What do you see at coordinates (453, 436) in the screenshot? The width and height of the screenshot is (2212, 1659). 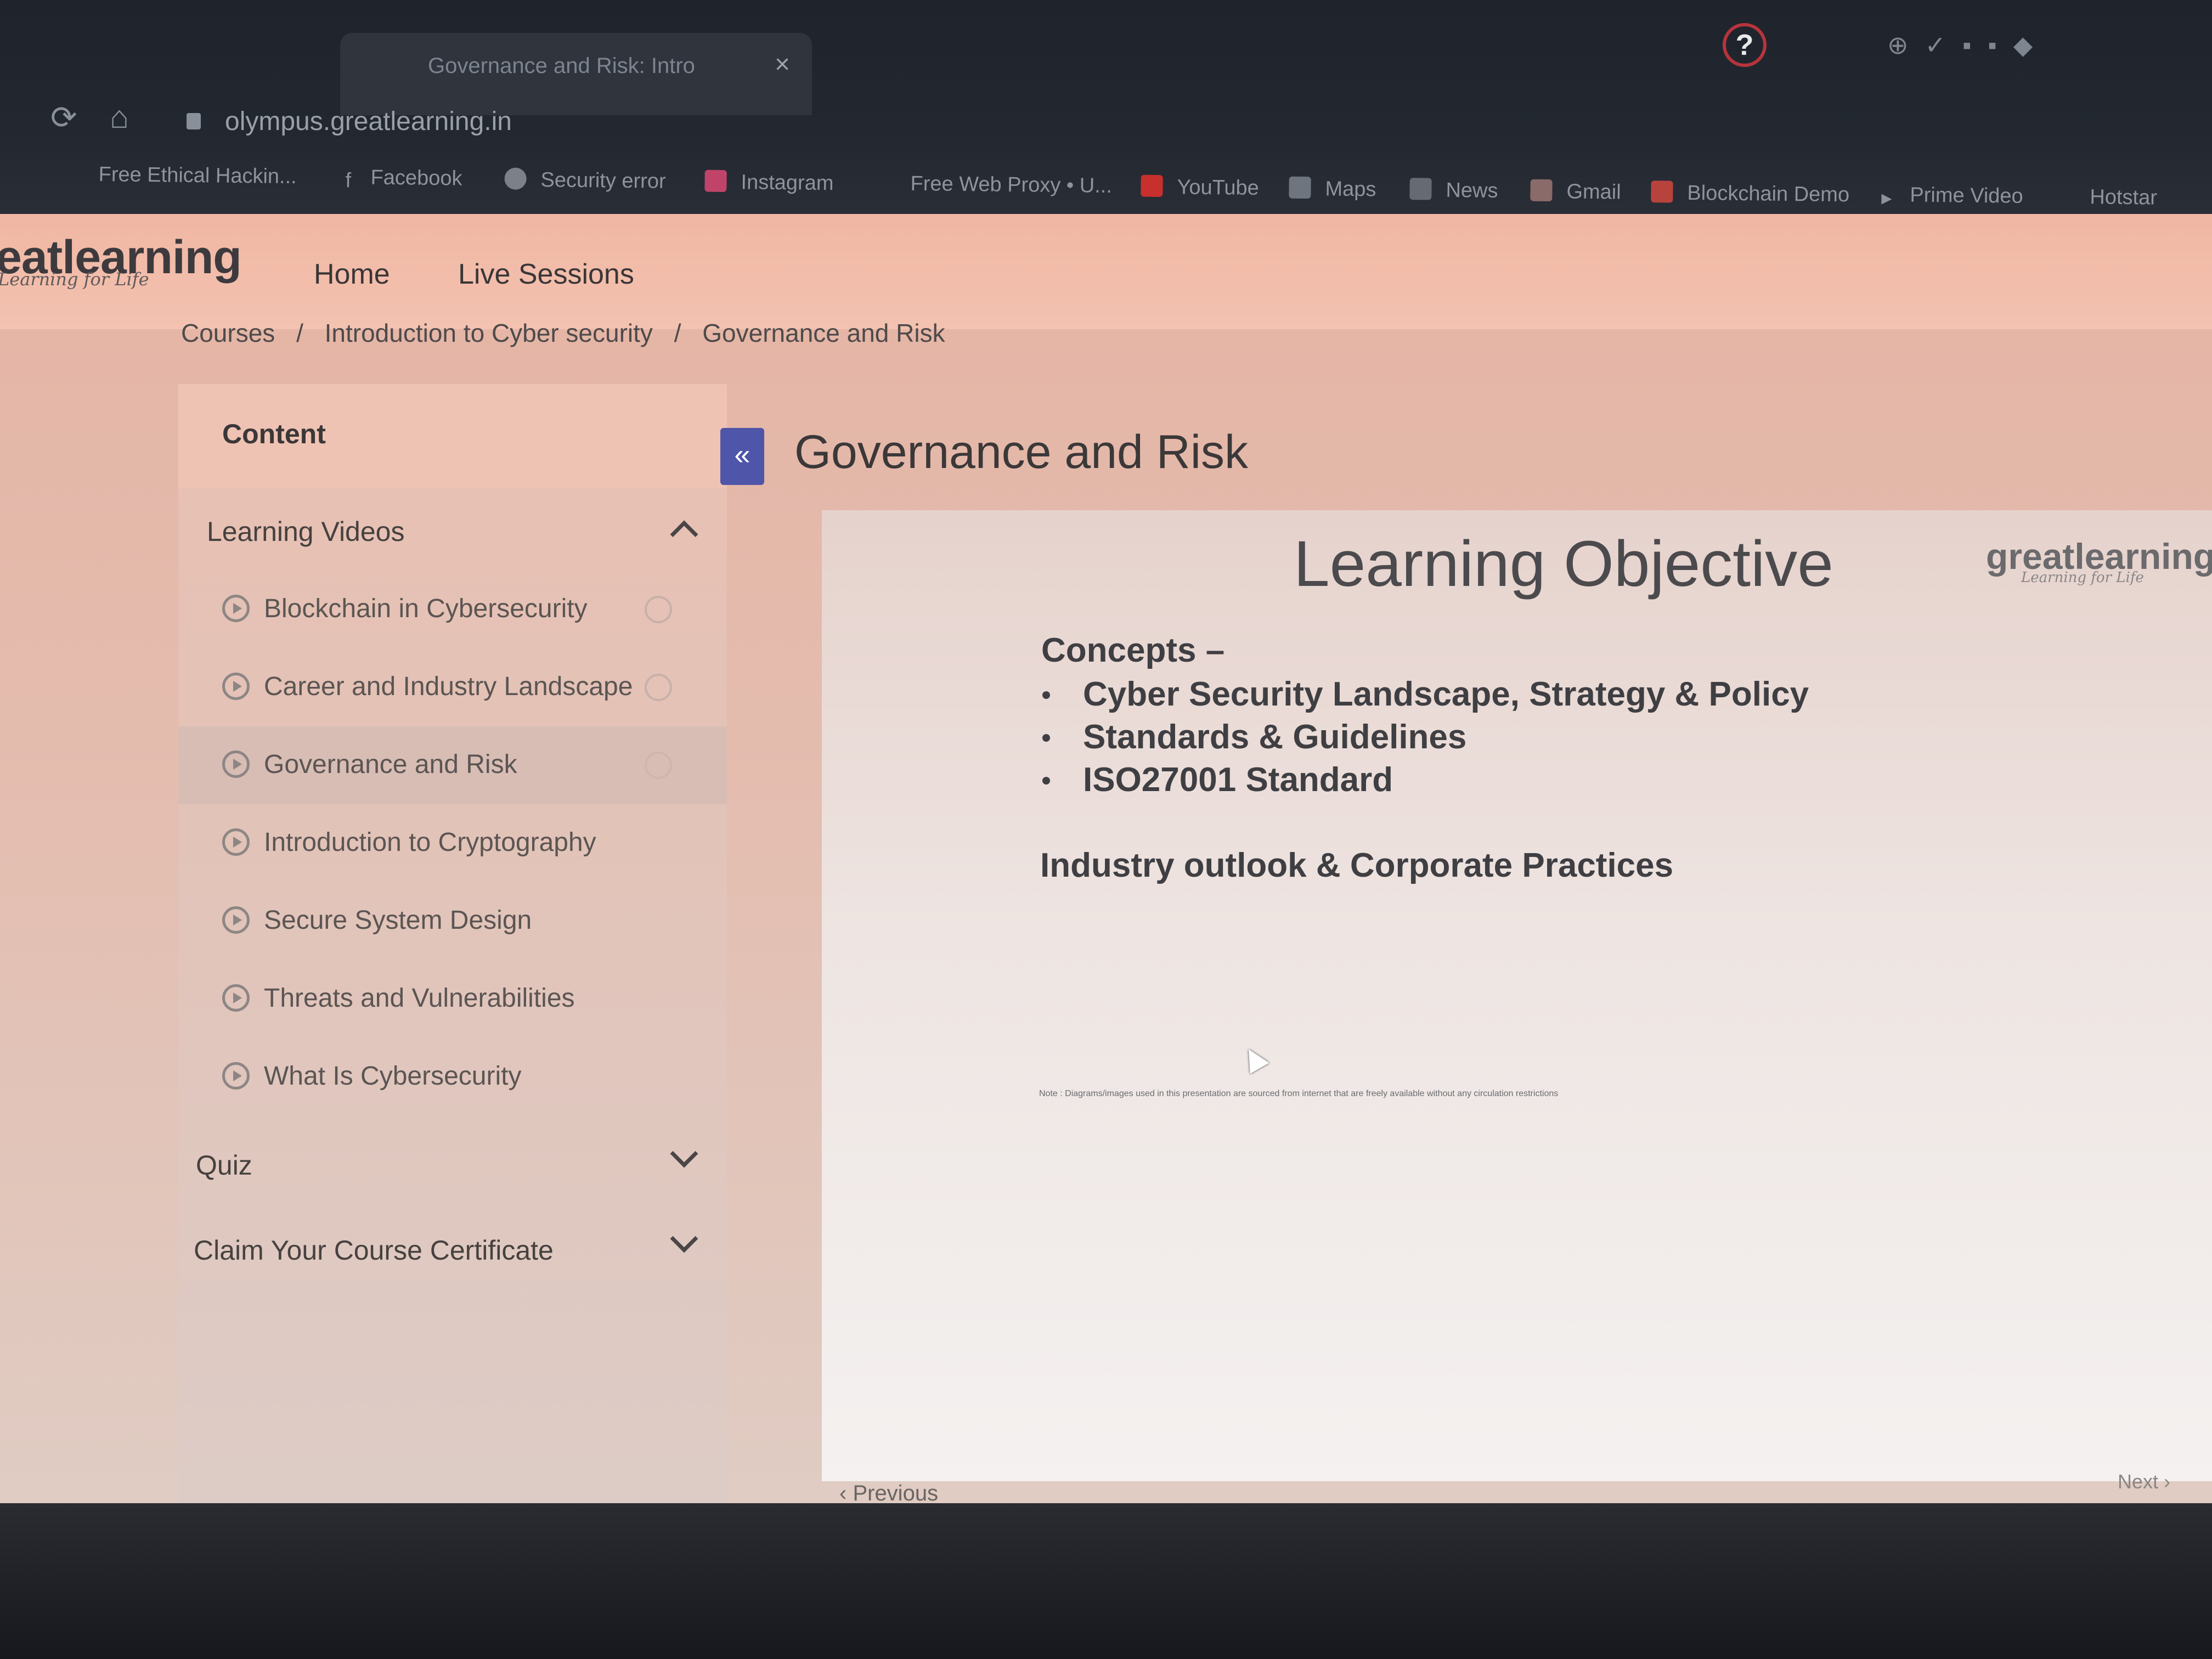 I see `content-header: Content` at bounding box center [453, 436].